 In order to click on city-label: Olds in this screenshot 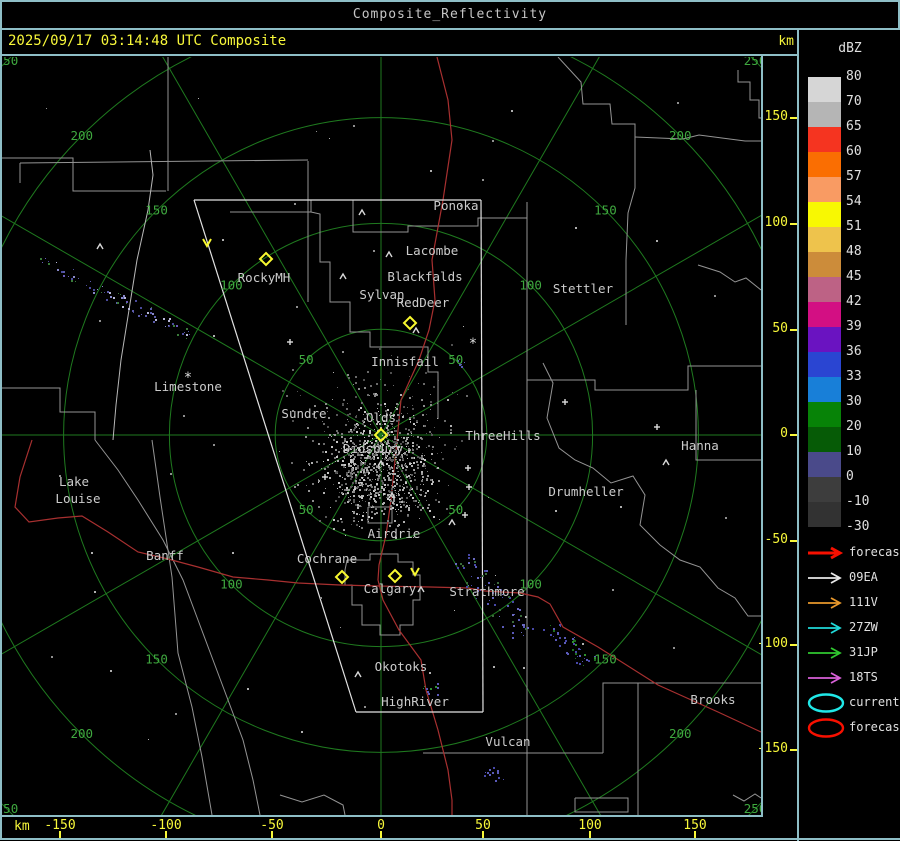, I will do `click(381, 417)`.